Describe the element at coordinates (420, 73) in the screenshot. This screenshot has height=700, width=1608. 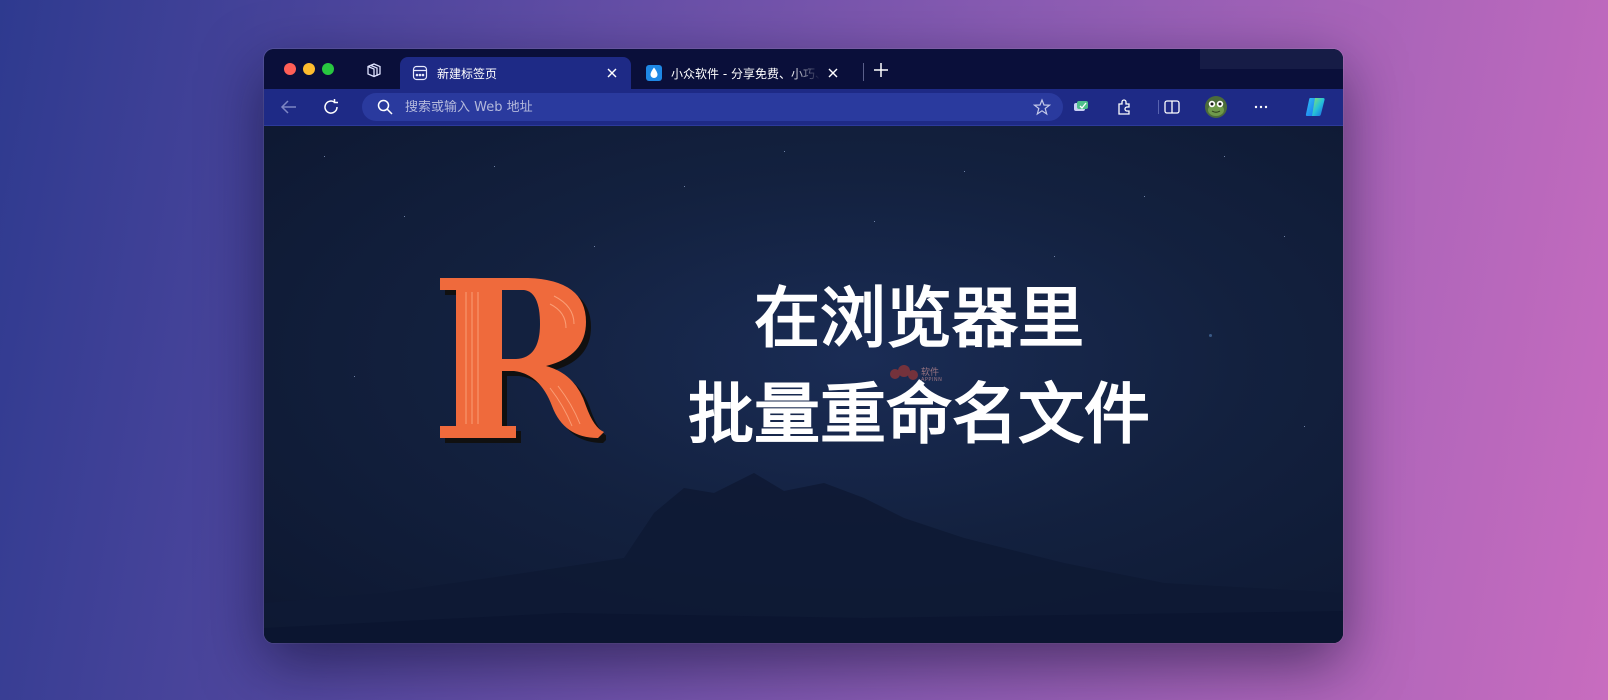
I see `new-tab-page-icon` at that location.